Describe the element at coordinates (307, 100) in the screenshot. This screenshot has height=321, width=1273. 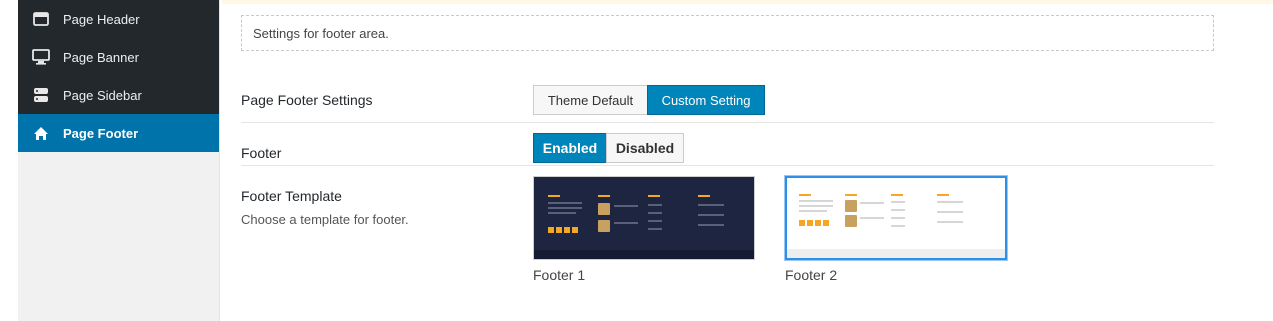
I see `page-footer-settings-label: Page Footer Settings` at that location.